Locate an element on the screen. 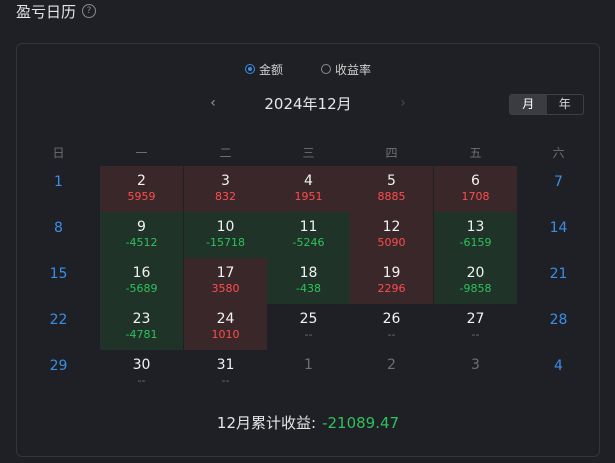 Image resolution: width=615 pixels, height=463 pixels. day-pnl-value: -4512 is located at coordinates (141, 242).